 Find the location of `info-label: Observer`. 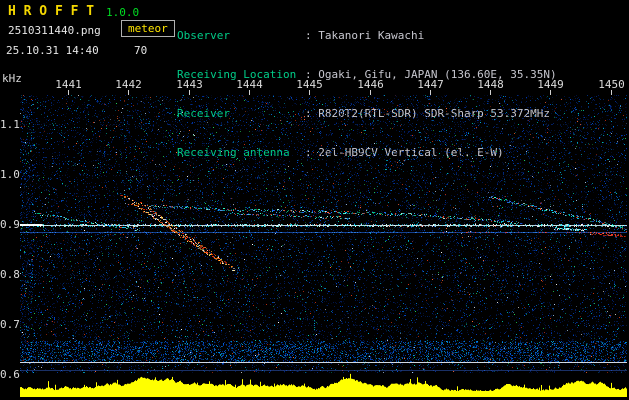

info-label: Observer is located at coordinates (203, 35).